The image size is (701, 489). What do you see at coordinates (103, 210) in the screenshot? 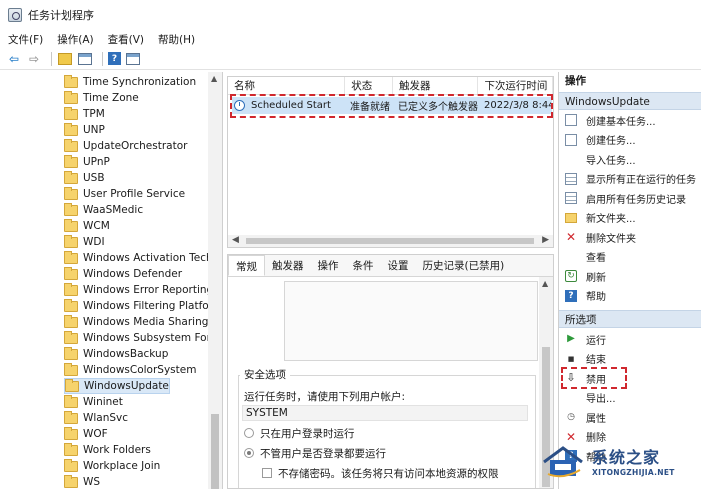
I see `tree-item: WaaSMedic` at bounding box center [103, 210].